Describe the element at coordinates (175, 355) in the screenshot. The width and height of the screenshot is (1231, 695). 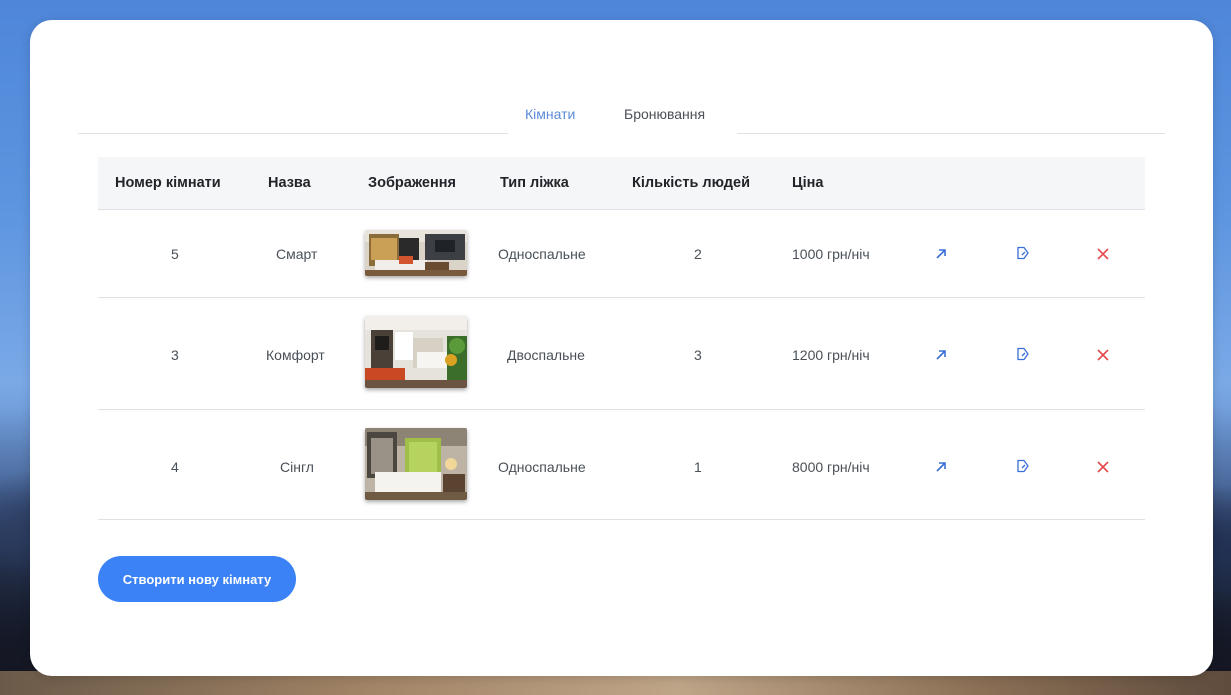
I see `room-number: 3` at that location.